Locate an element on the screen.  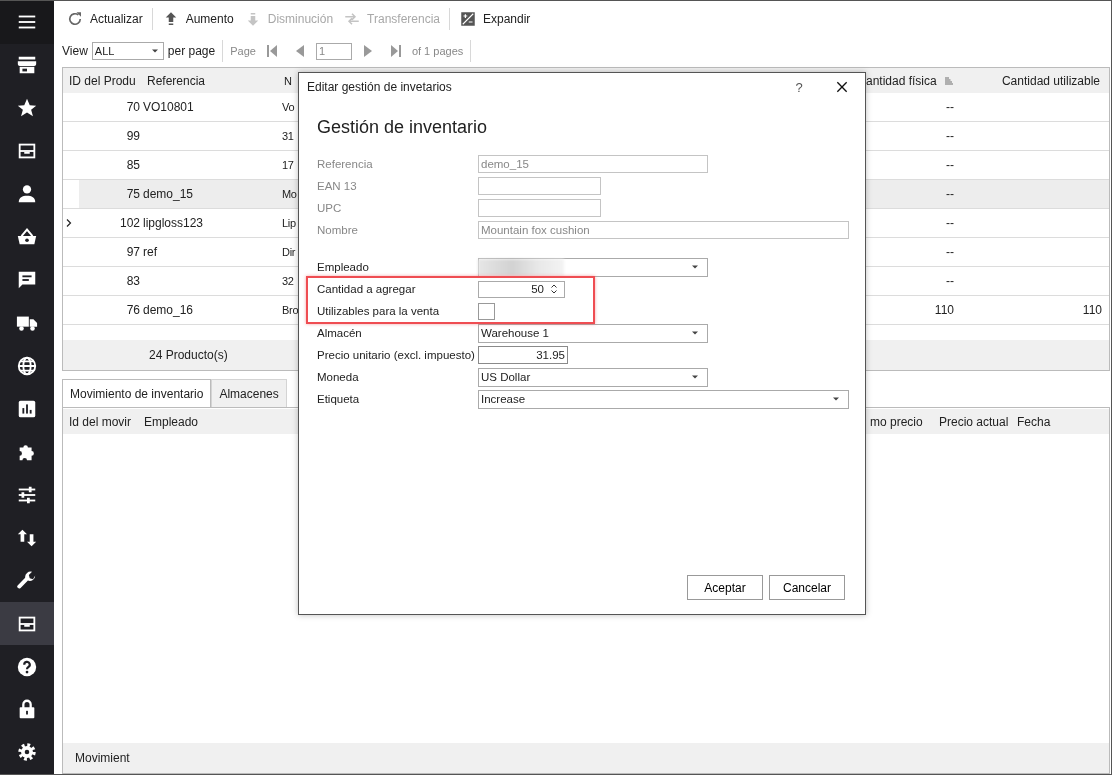
field-label: Almacén is located at coordinates (340, 333).